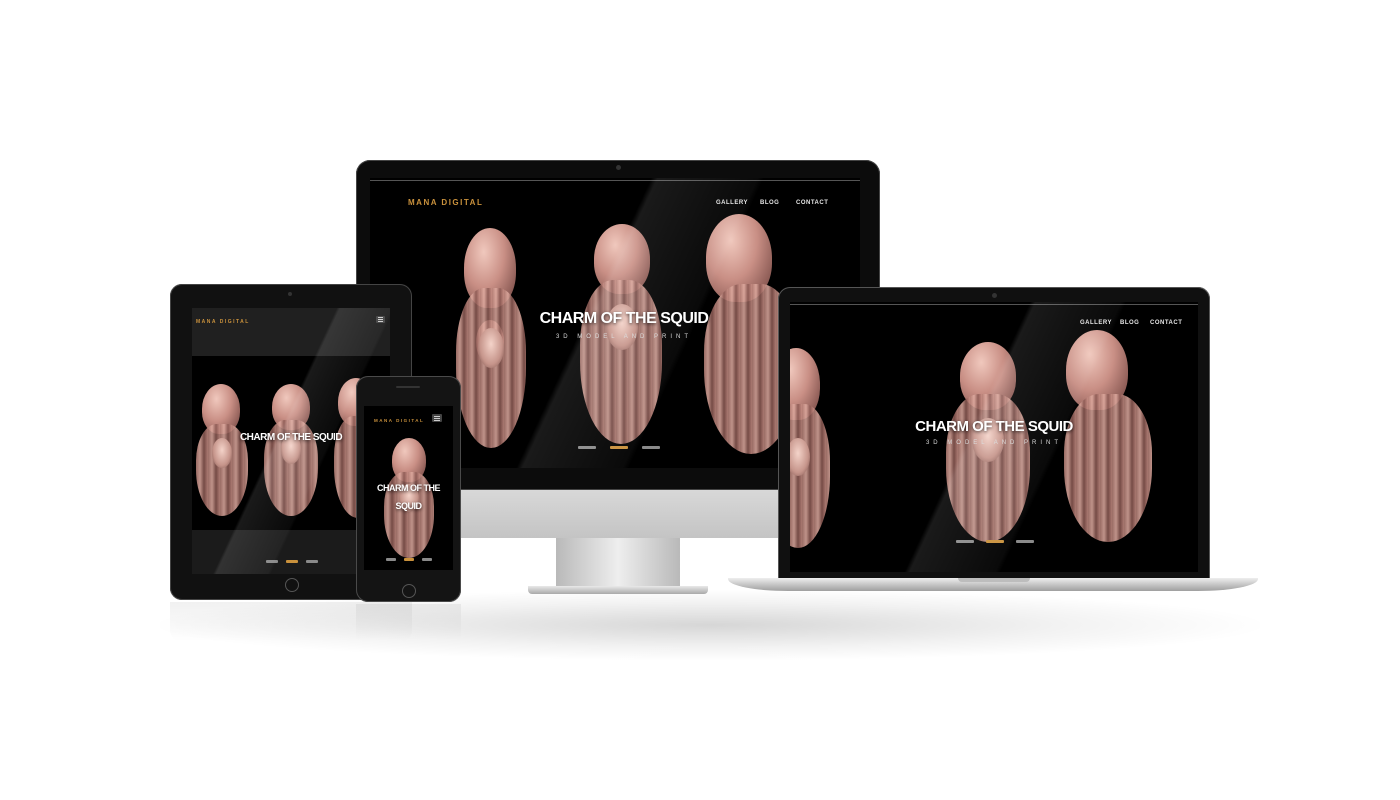 This screenshot has width=1400, height=800. What do you see at coordinates (618, 590) in the screenshot?
I see `monitor-foot` at bounding box center [618, 590].